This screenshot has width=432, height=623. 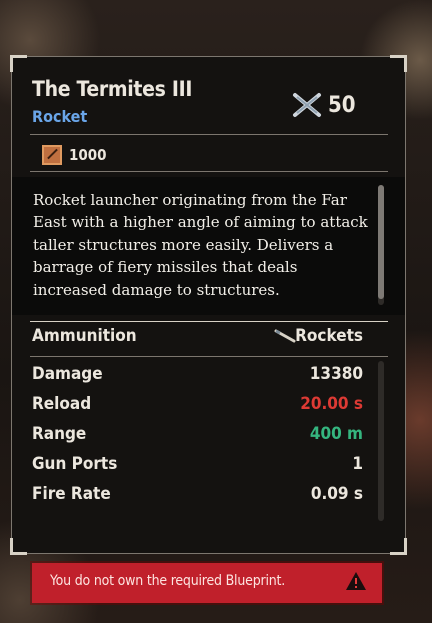 What do you see at coordinates (88, 155) in the screenshot?
I see `item-price: 1000` at bounding box center [88, 155].